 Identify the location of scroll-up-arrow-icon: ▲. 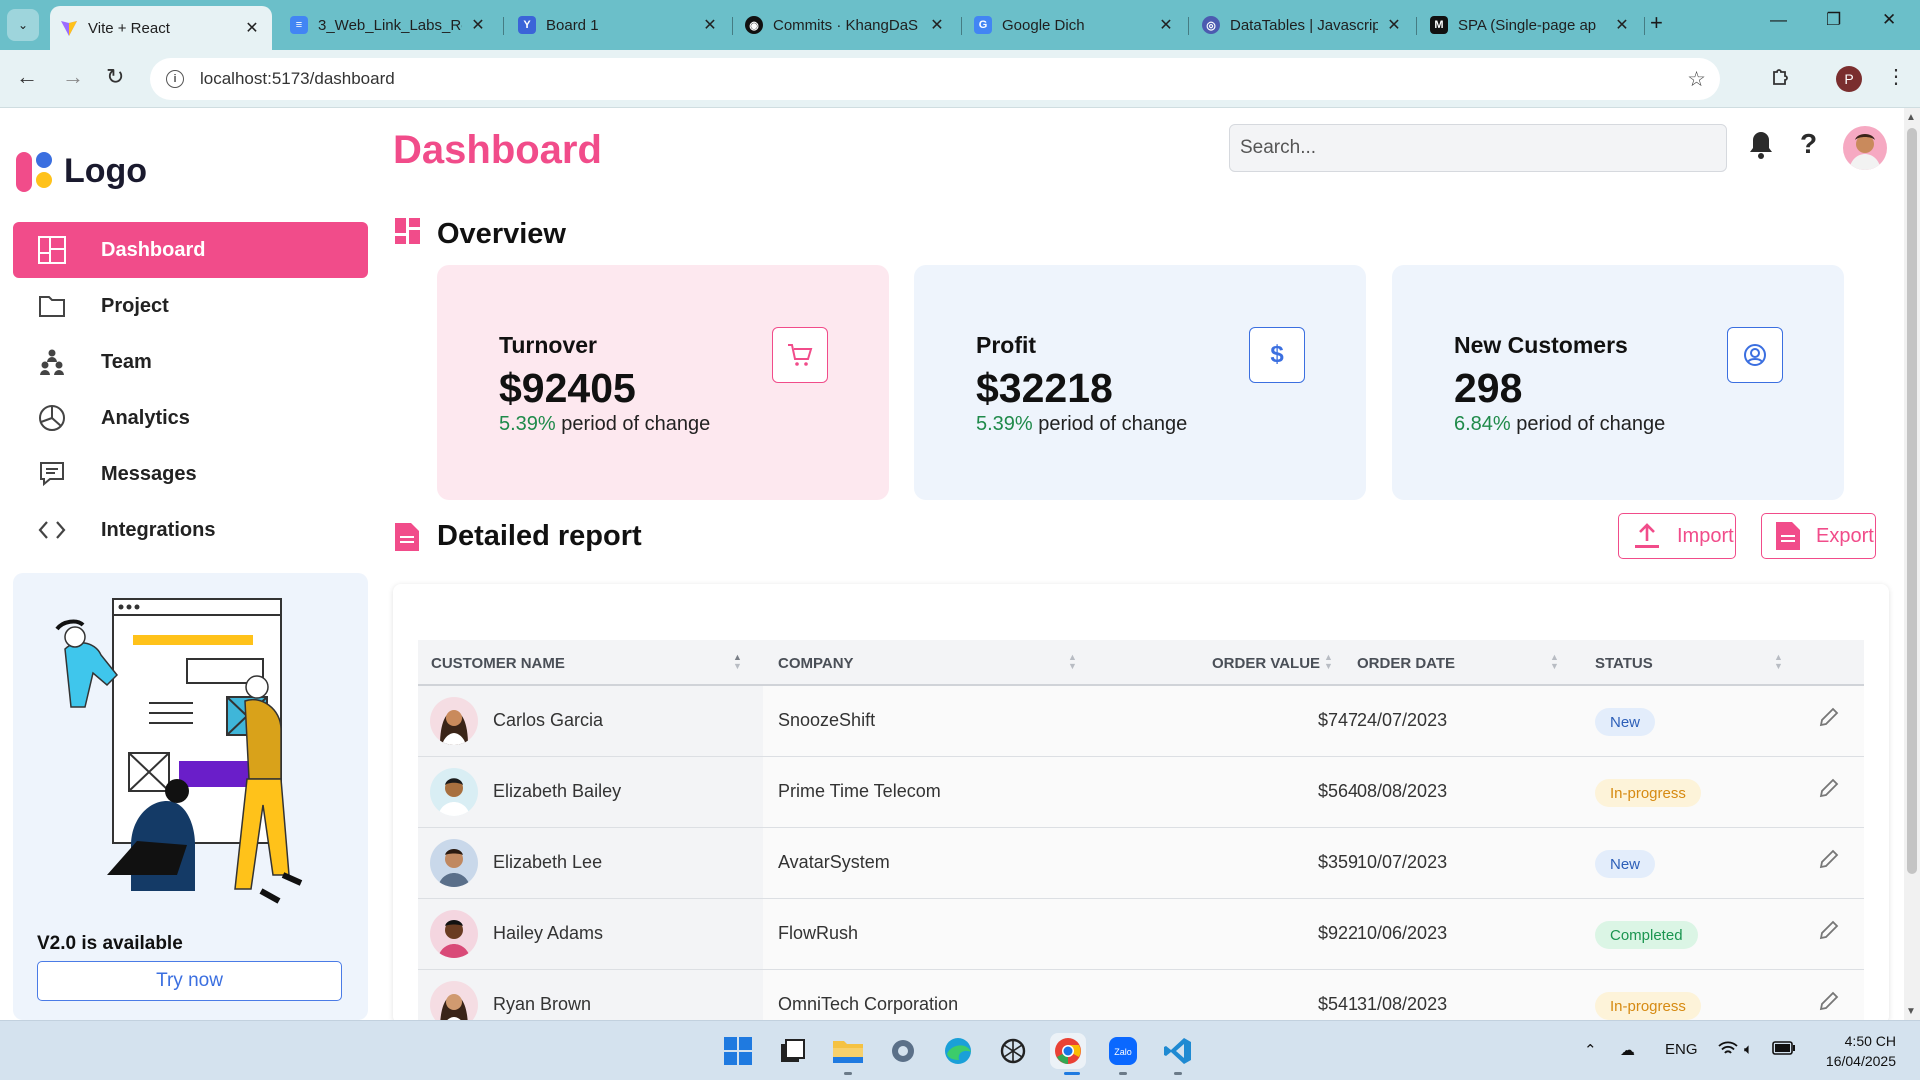
(1911, 117).